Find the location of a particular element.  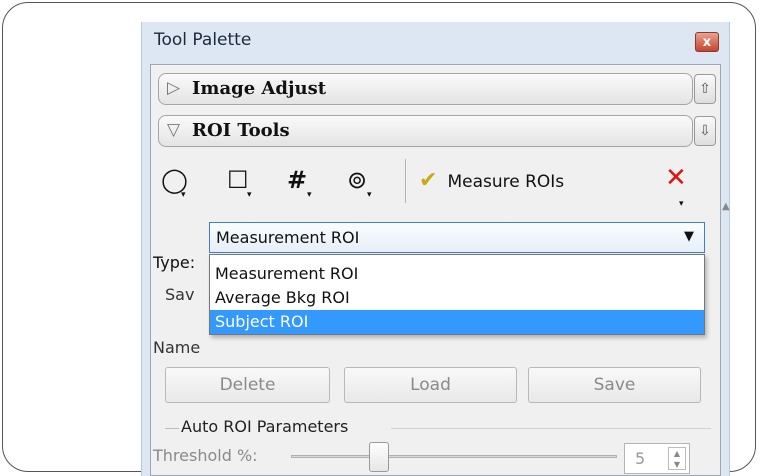

delete-button: Delete is located at coordinates (247, 385).